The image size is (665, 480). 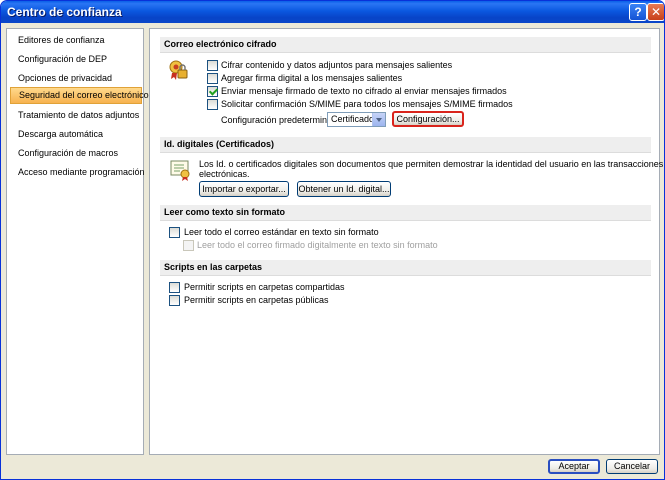 I want to click on add-digital-signature-checkbox, so click(x=212, y=78).